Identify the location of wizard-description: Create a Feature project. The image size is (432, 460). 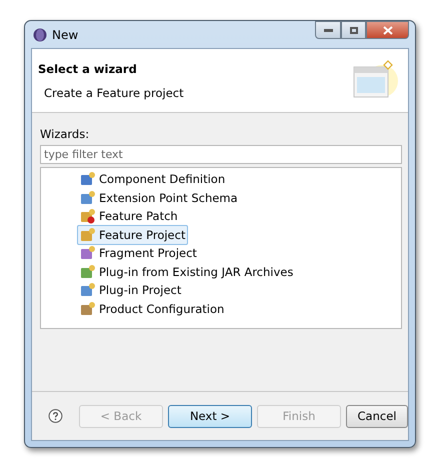
(113, 93).